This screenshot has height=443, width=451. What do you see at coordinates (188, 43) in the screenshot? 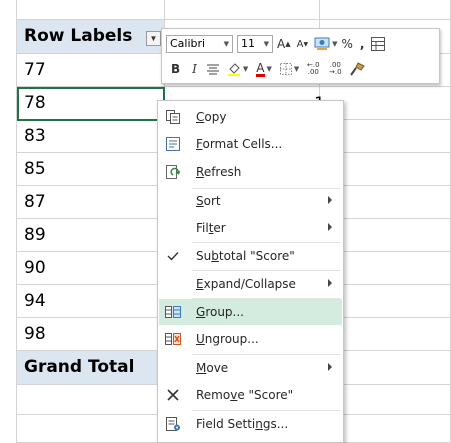
I see `font-name-value: Calibri` at bounding box center [188, 43].